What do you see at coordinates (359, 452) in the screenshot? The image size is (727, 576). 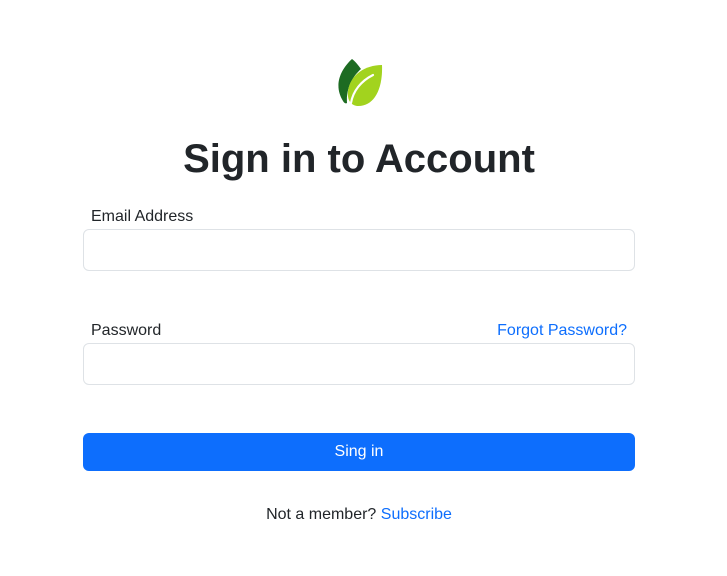 I see `sign-in-button: Sing in` at bounding box center [359, 452].